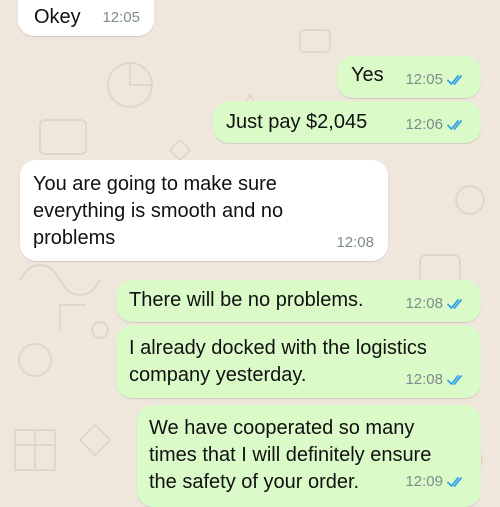 This screenshot has width=500, height=507. I want to click on message-text: There will be no problems., so click(246, 300).